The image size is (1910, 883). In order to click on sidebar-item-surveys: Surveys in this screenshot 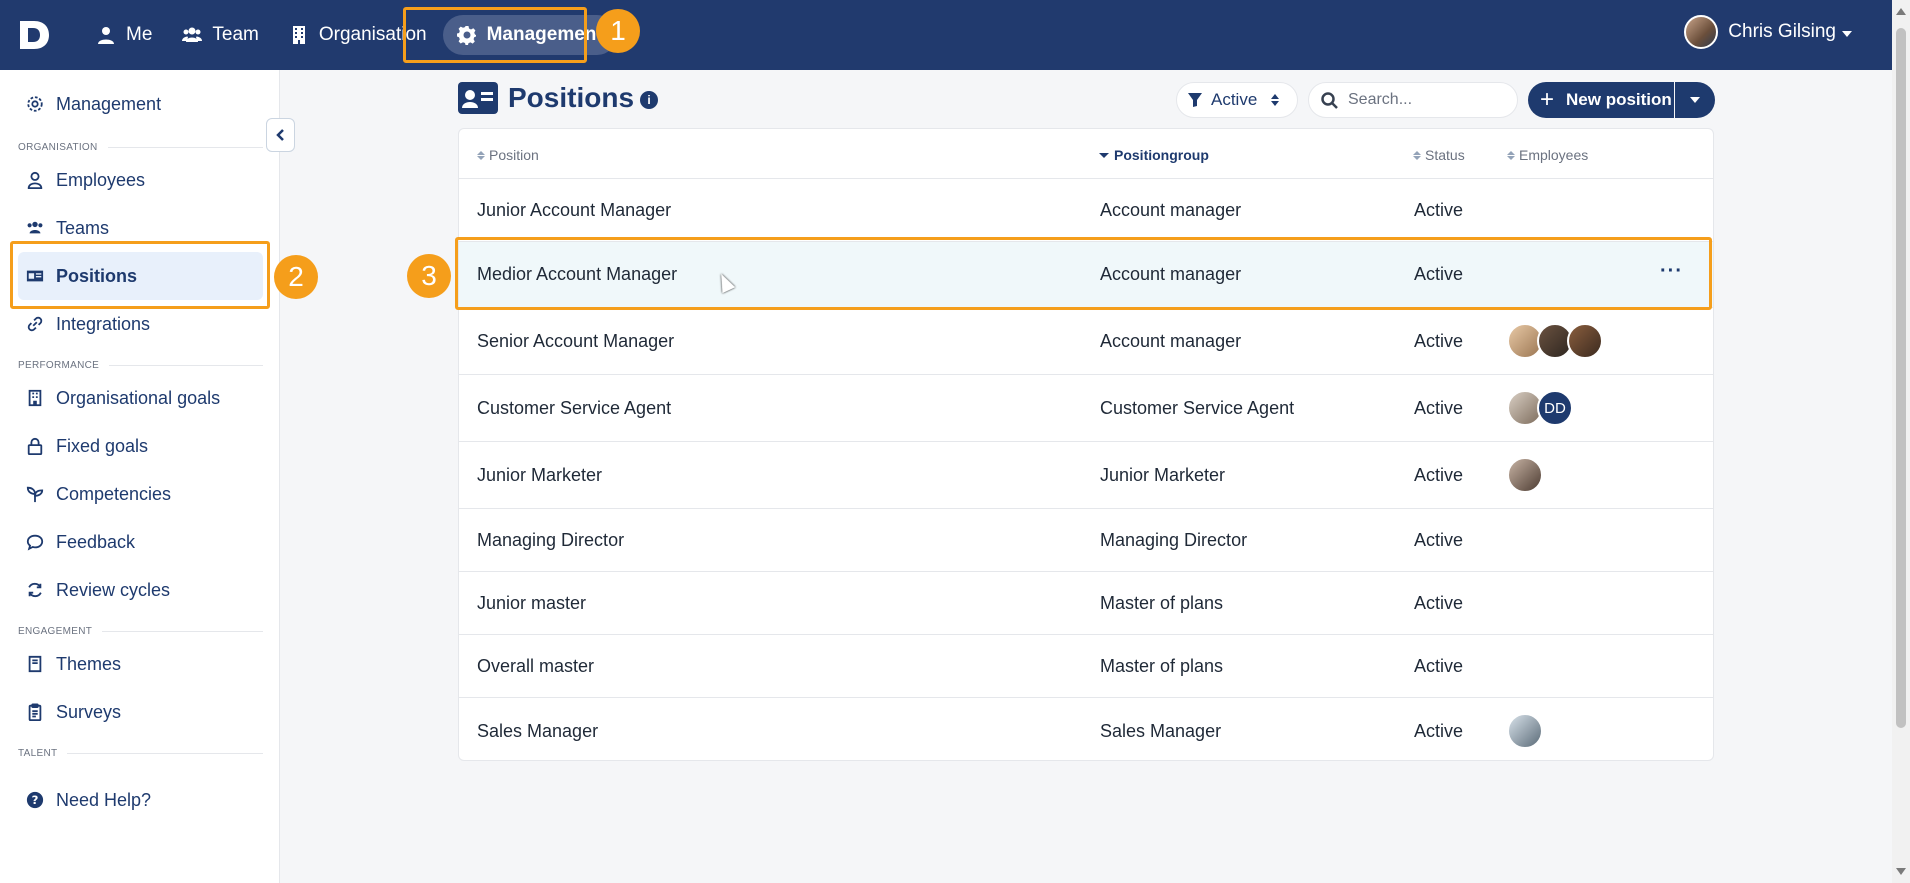, I will do `click(140, 712)`.